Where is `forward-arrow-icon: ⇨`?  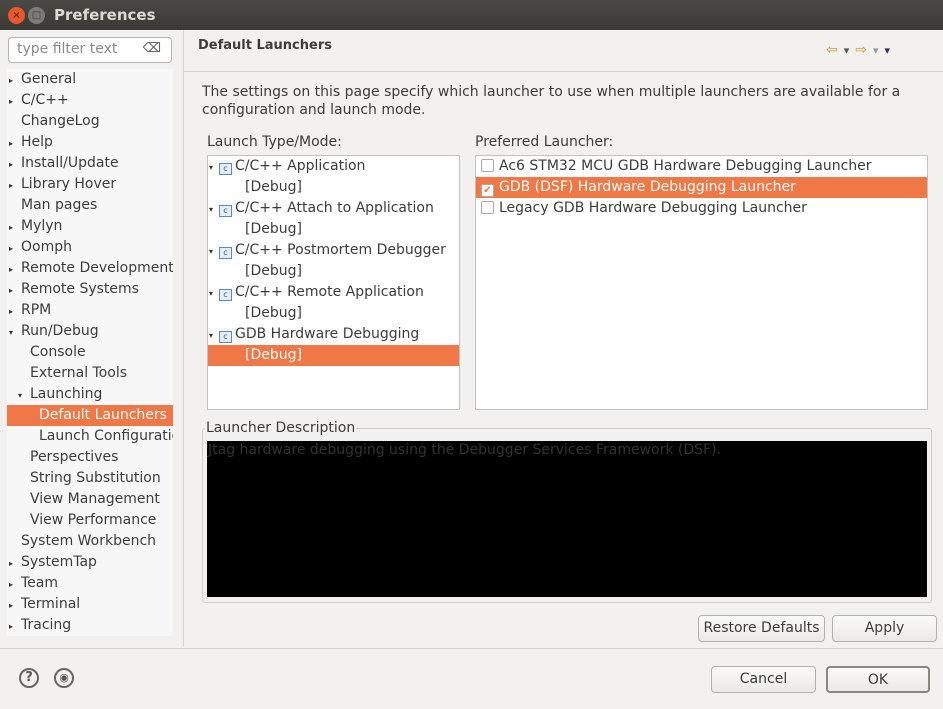
forward-arrow-icon: ⇨ is located at coordinates (861, 50).